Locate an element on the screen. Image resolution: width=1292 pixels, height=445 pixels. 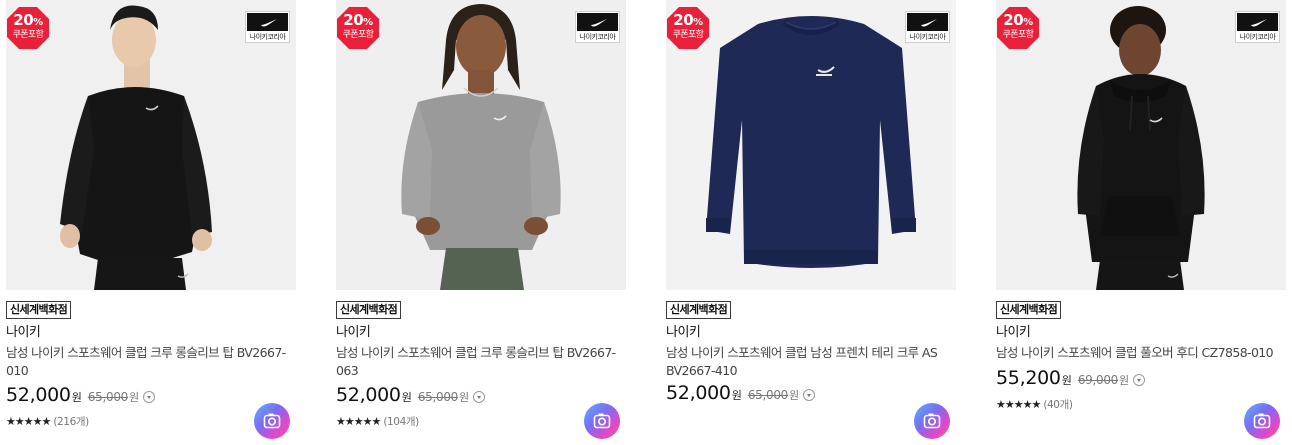
review-count: (104개) is located at coordinates (401, 422).